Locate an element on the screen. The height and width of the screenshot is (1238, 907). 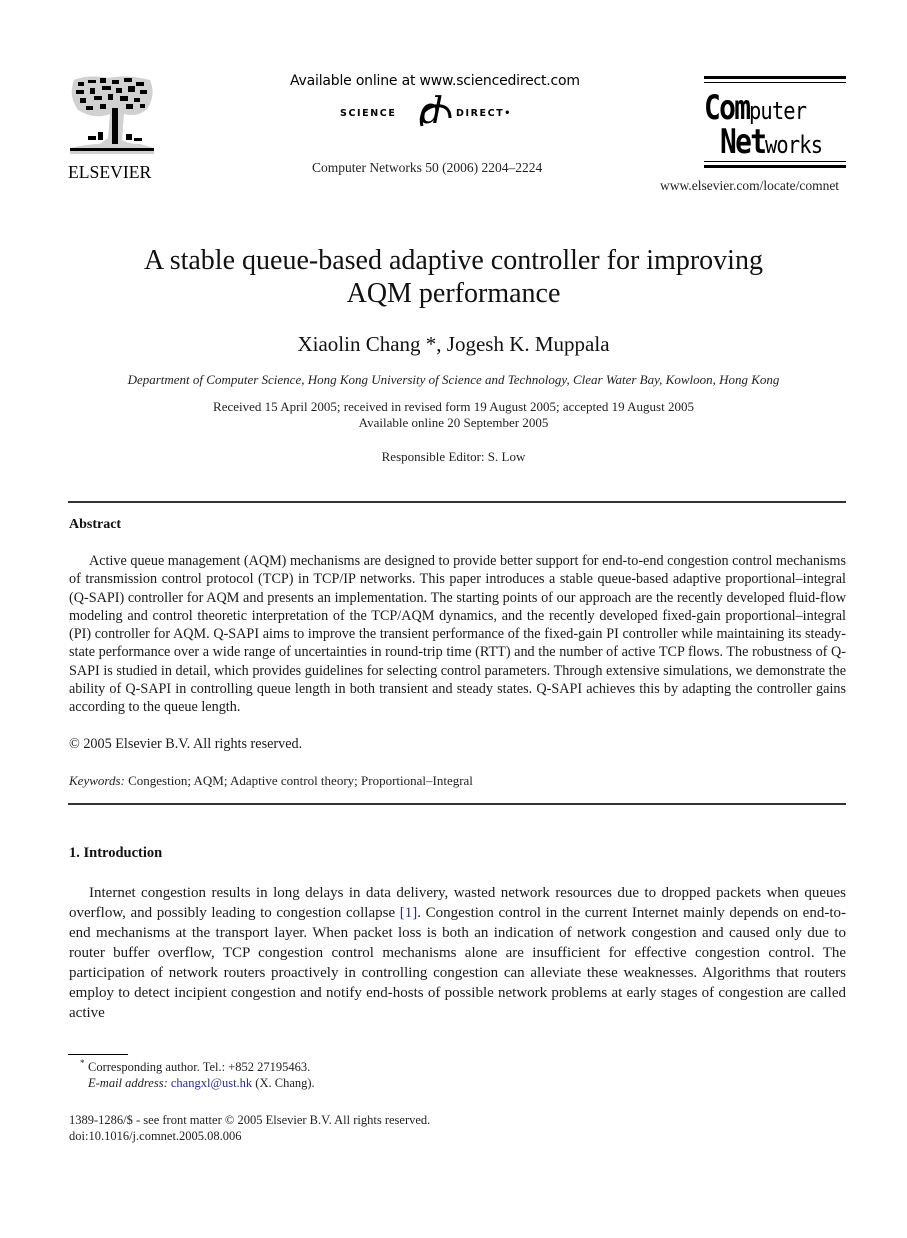
elsevier-wordmark: ELSEVIER is located at coordinates (110, 172).